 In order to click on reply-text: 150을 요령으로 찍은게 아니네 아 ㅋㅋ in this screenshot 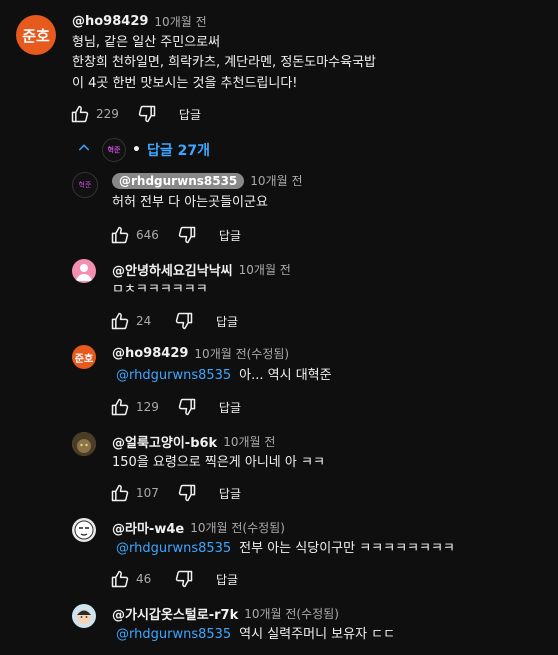, I will do `click(218, 463)`.